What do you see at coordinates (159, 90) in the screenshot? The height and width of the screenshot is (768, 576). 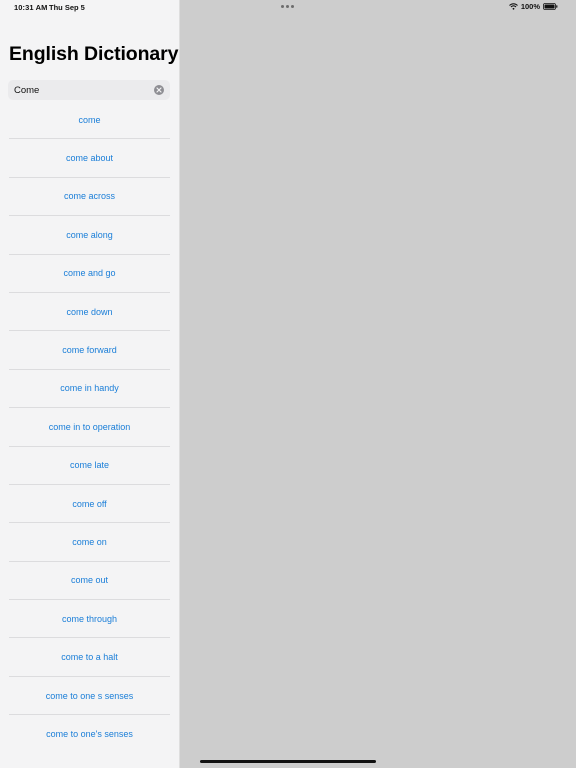 I see `clear-search-icon` at bounding box center [159, 90].